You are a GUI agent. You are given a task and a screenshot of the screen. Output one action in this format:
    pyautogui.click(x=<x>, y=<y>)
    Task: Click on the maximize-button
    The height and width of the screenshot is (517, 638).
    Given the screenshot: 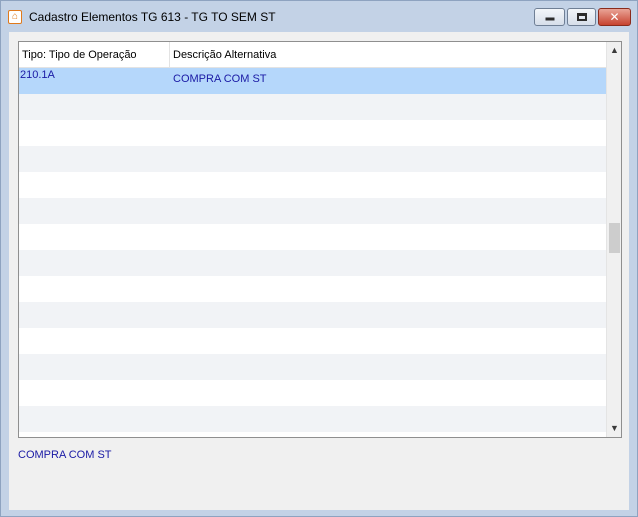 What is the action you would take?
    pyautogui.click(x=581, y=17)
    